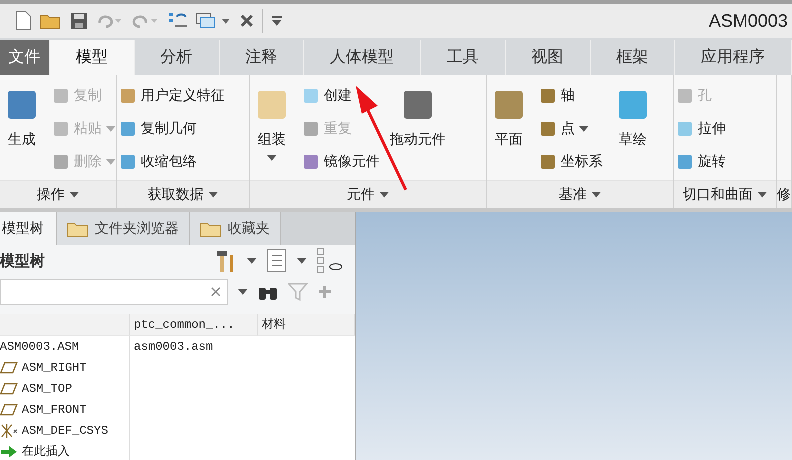 This screenshot has height=460, width=792. Describe the element at coordinates (580, 194) in the screenshot. I see `group-label: 基准` at that location.